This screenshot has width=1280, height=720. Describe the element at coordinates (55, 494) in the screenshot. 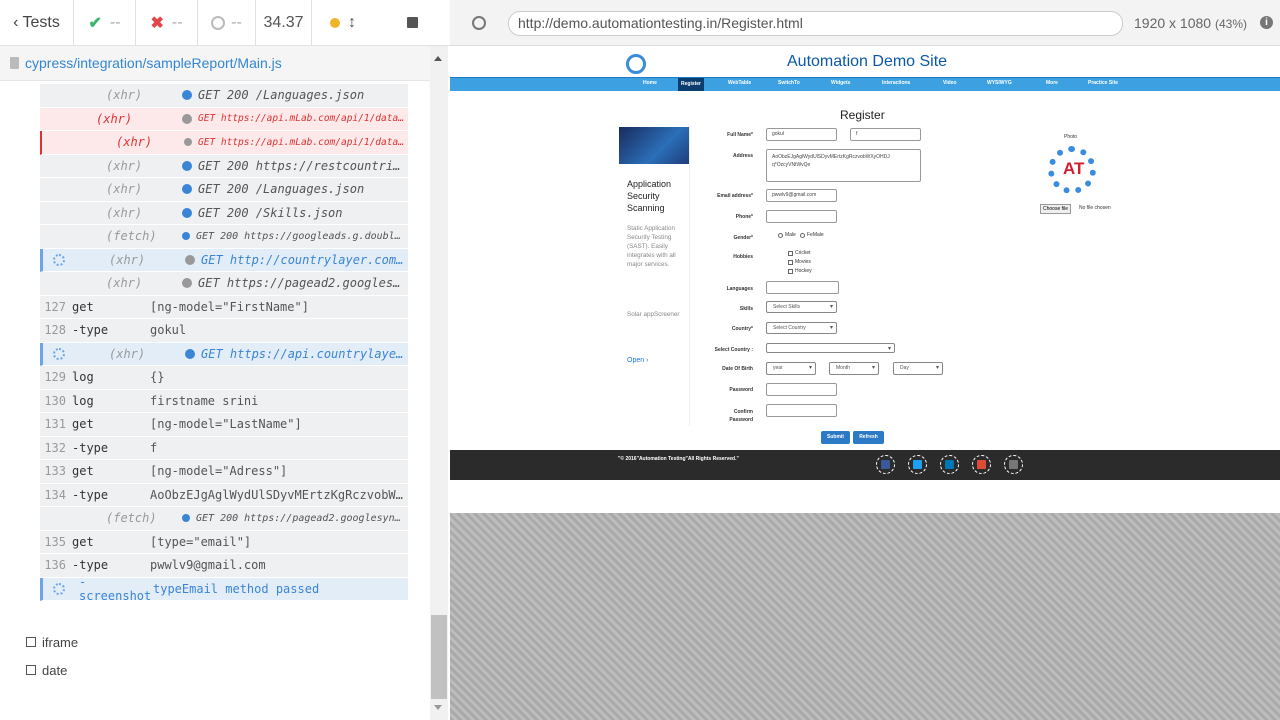

I see `command-number: 134` at that location.